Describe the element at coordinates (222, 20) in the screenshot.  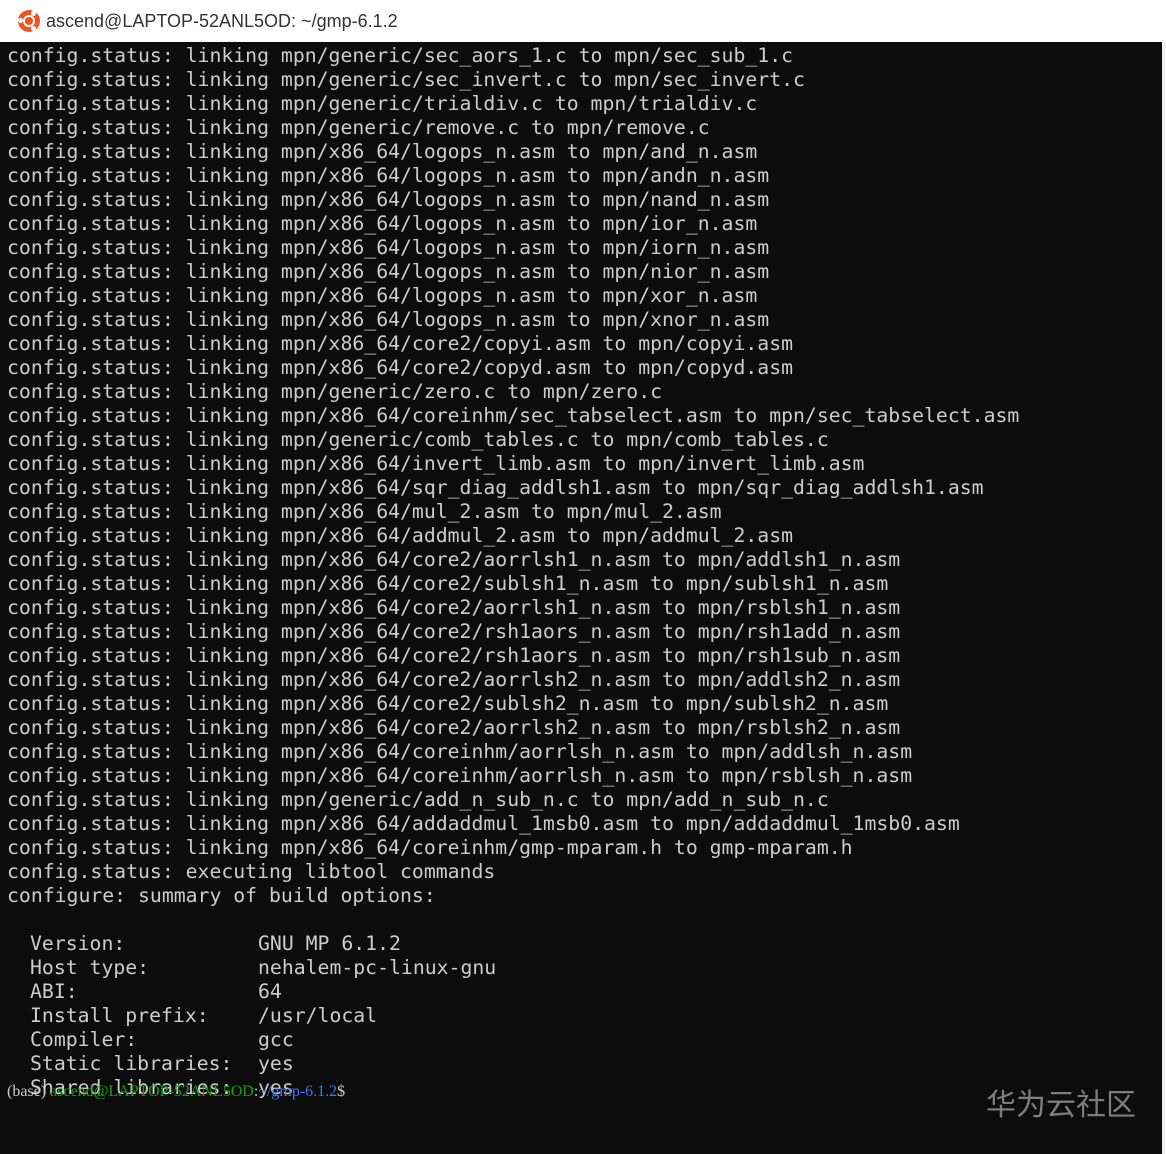
I see `window-title: ascend@LAPTOP-52ANL5OD: ~/gmp-6.1.2` at that location.